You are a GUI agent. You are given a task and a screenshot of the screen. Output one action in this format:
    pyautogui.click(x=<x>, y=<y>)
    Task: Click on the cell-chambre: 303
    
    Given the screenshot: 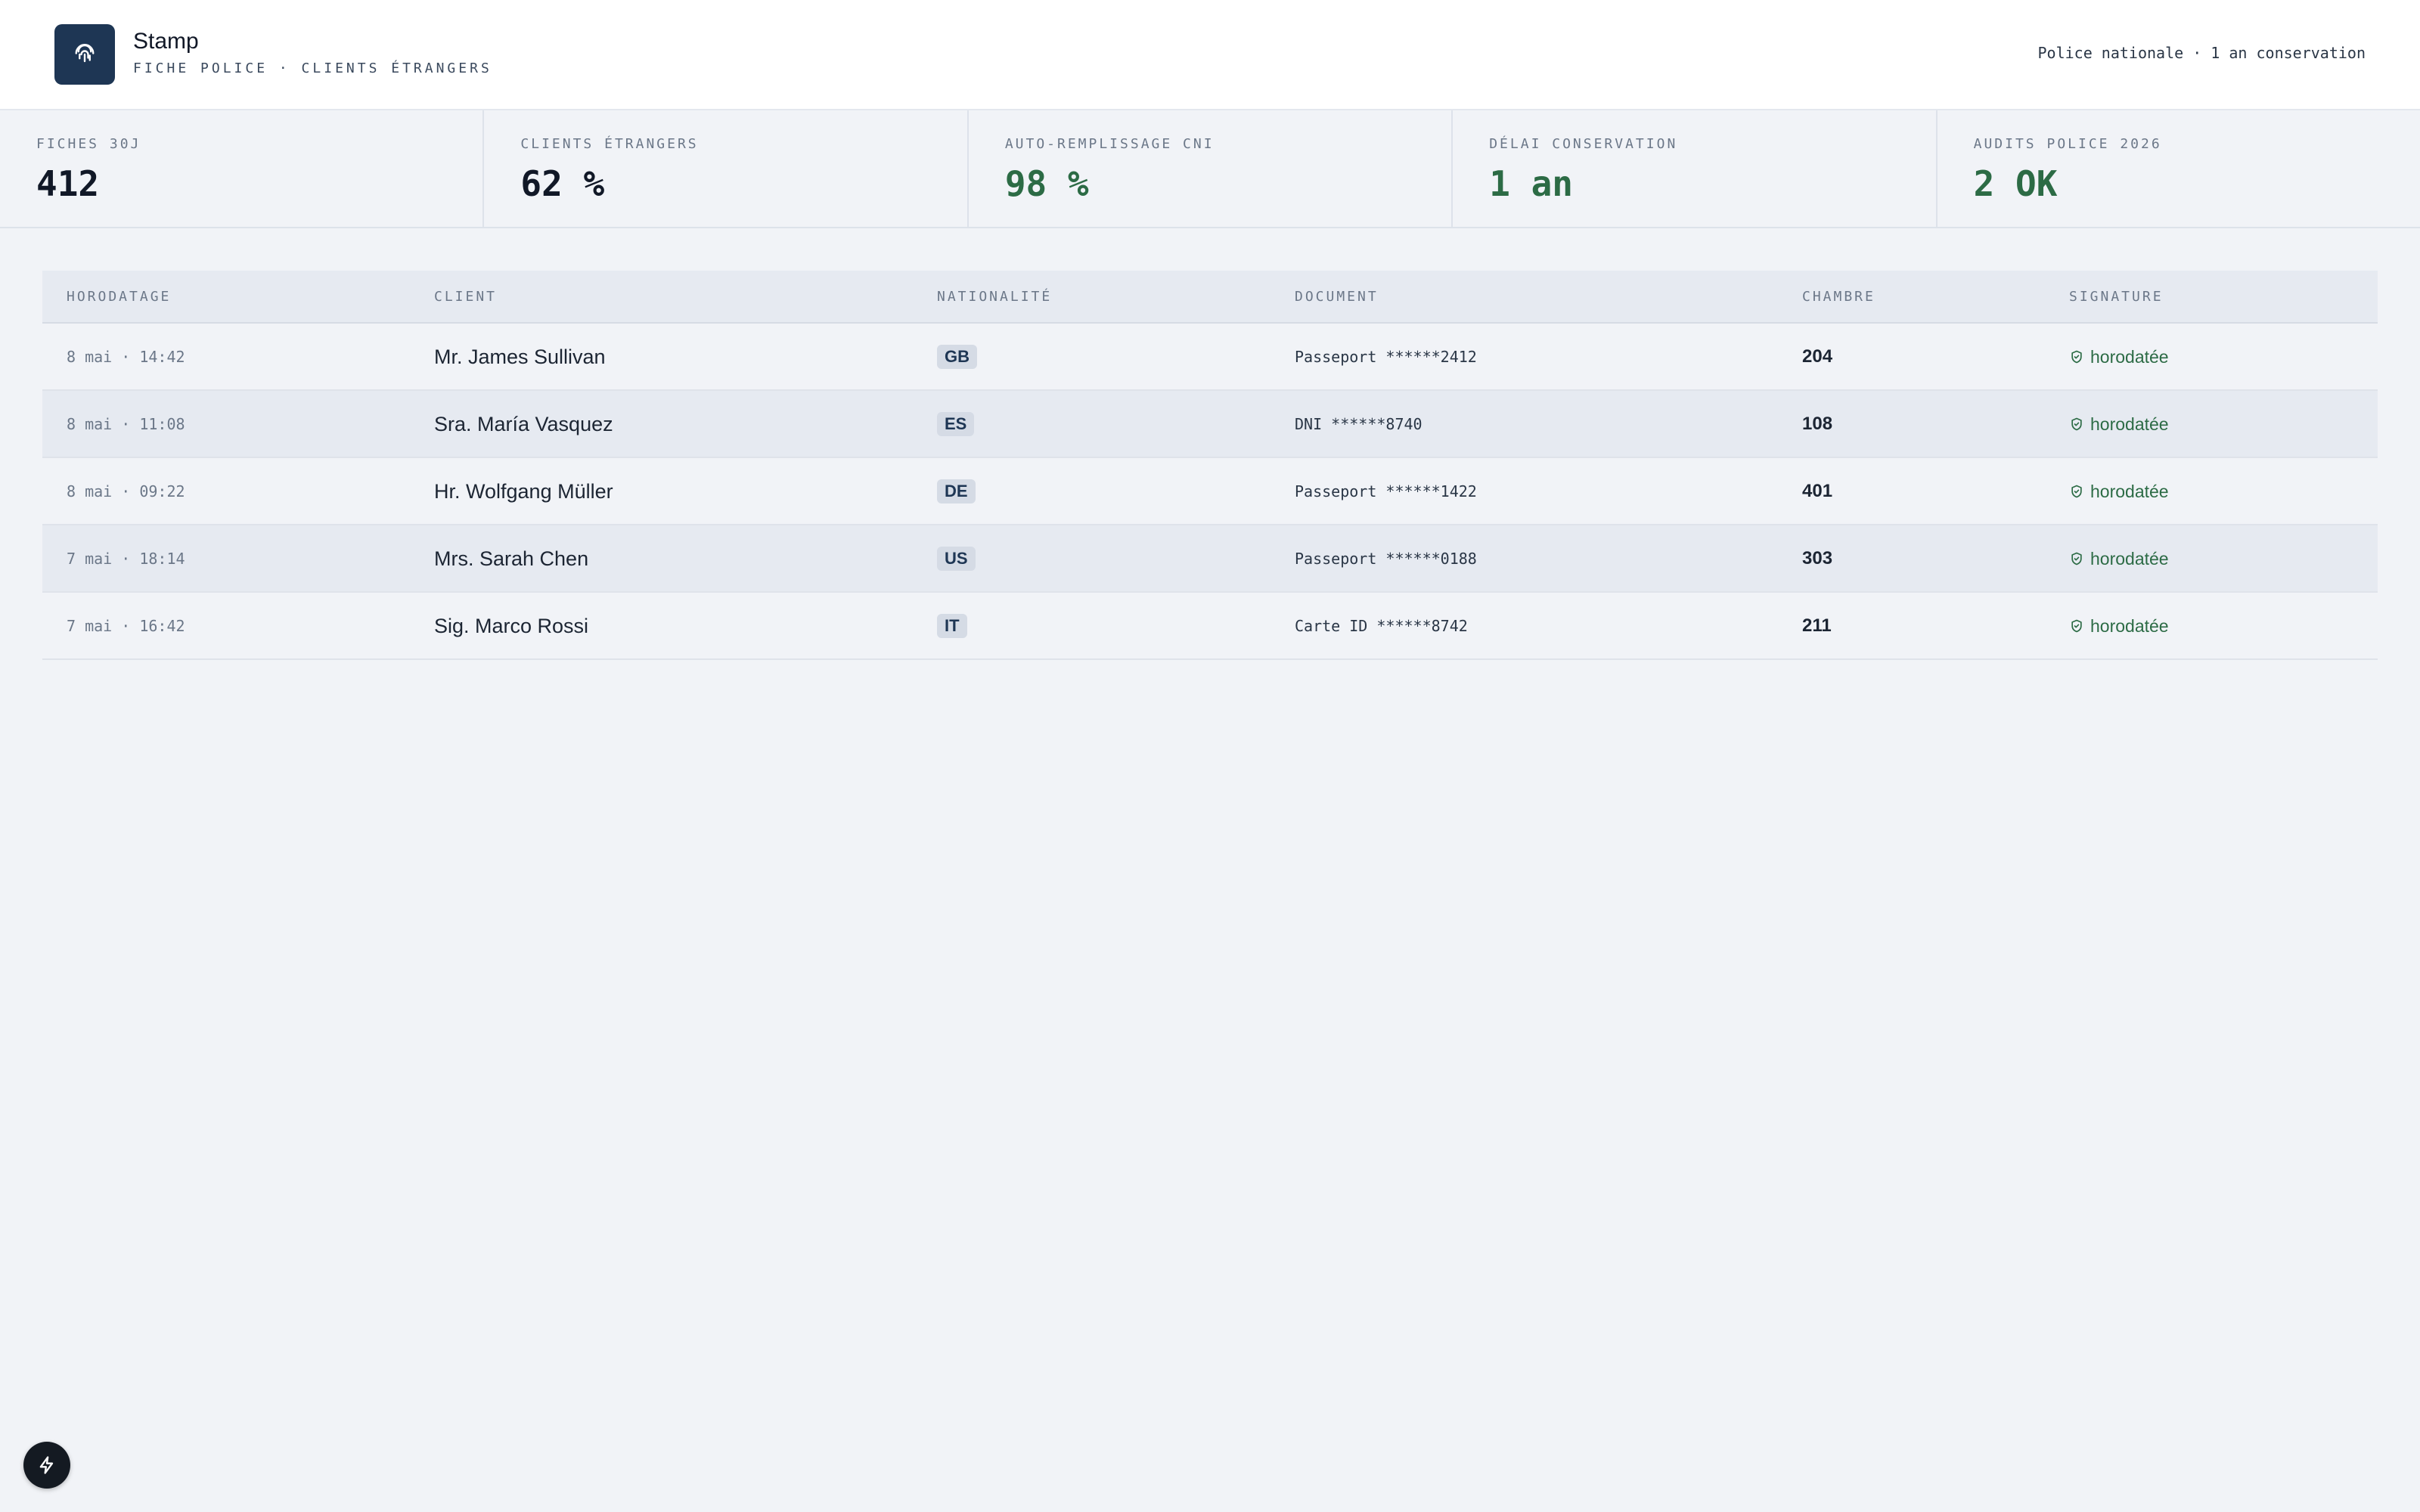 What is the action you would take?
    pyautogui.click(x=1817, y=558)
    